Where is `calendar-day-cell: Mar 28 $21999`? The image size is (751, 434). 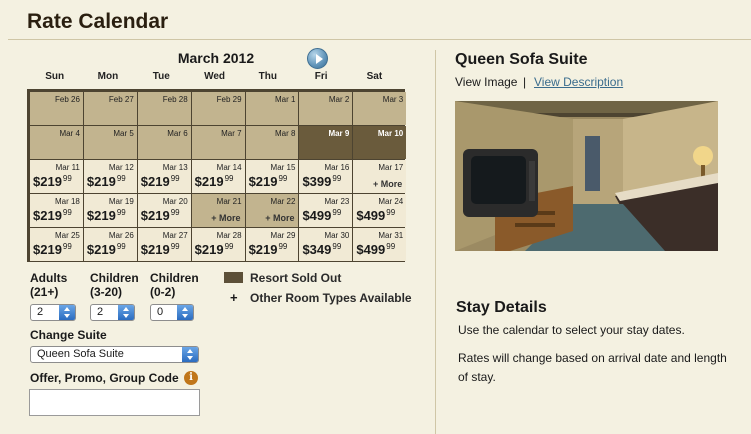
calendar-day-cell: Mar 28 $21999 is located at coordinates (218, 244).